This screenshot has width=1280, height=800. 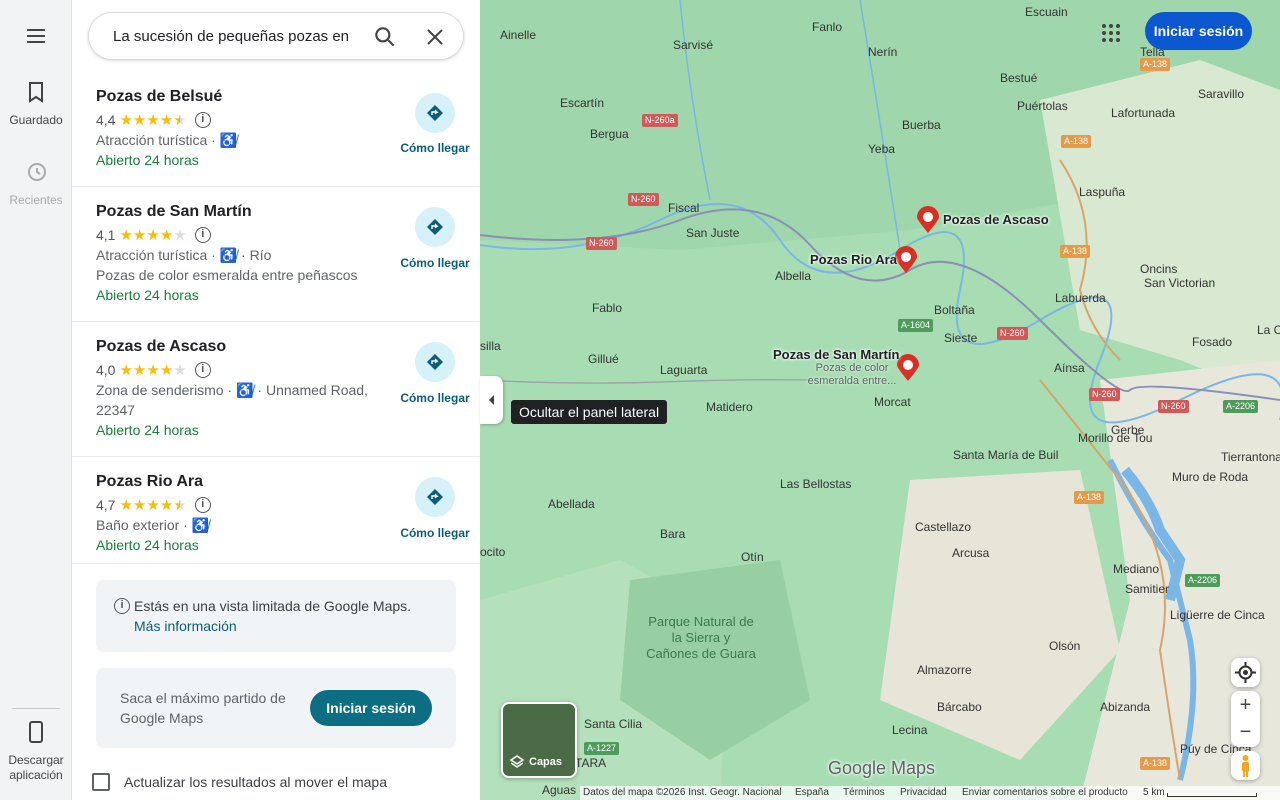 What do you see at coordinates (582, 103) in the screenshot?
I see `map-place-label: Escartín` at bounding box center [582, 103].